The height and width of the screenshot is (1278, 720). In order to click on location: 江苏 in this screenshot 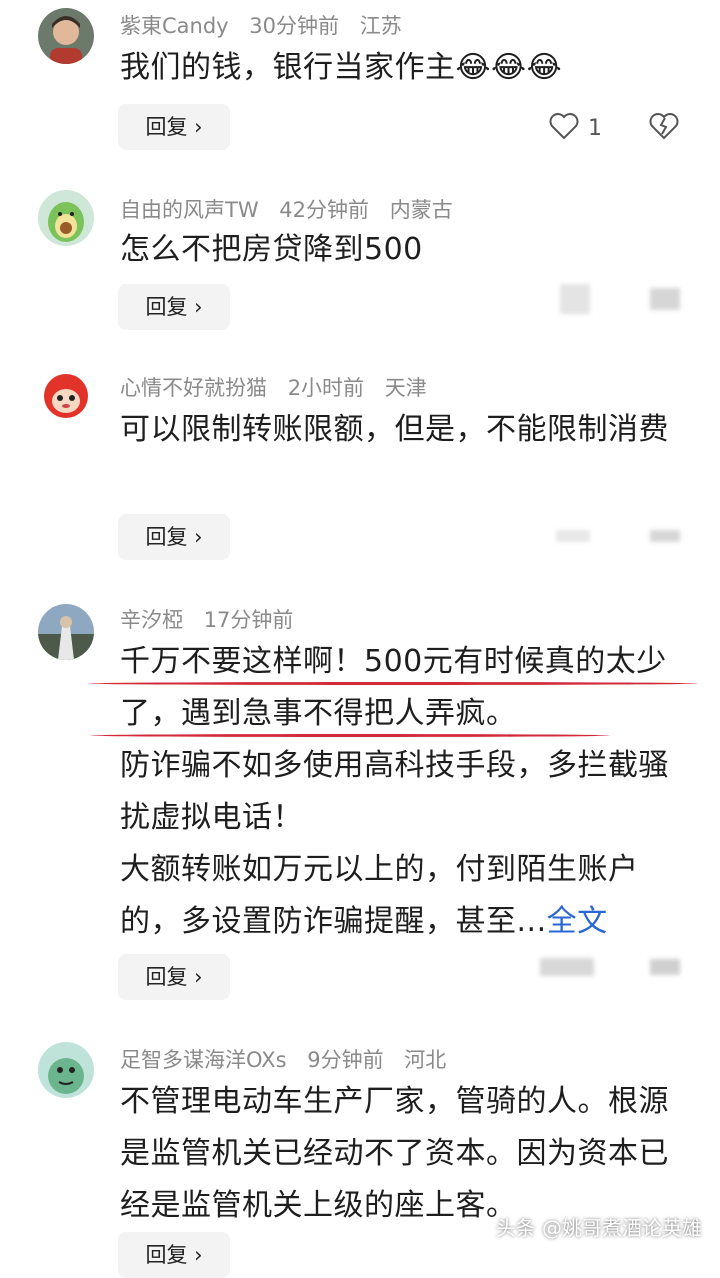, I will do `click(380, 26)`.